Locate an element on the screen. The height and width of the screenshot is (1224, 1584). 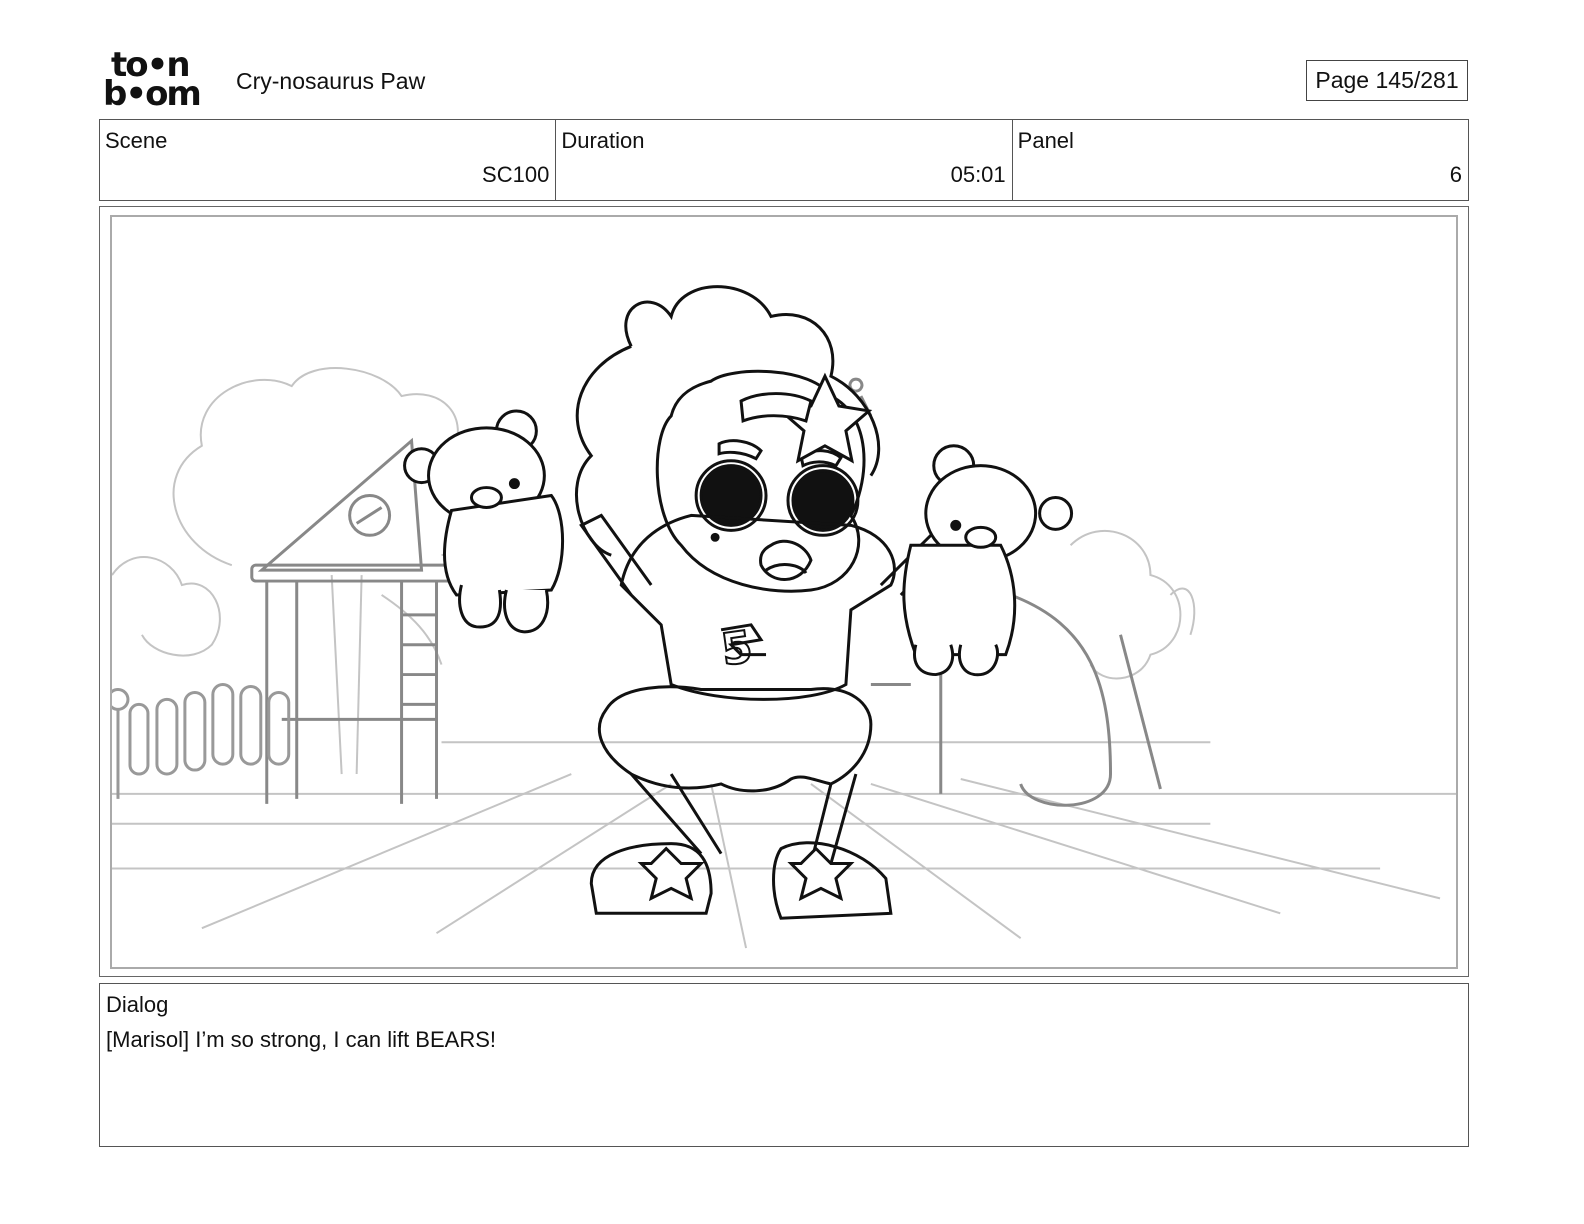
toonboom-logo: to•n b•om is located at coordinates (159, 81).